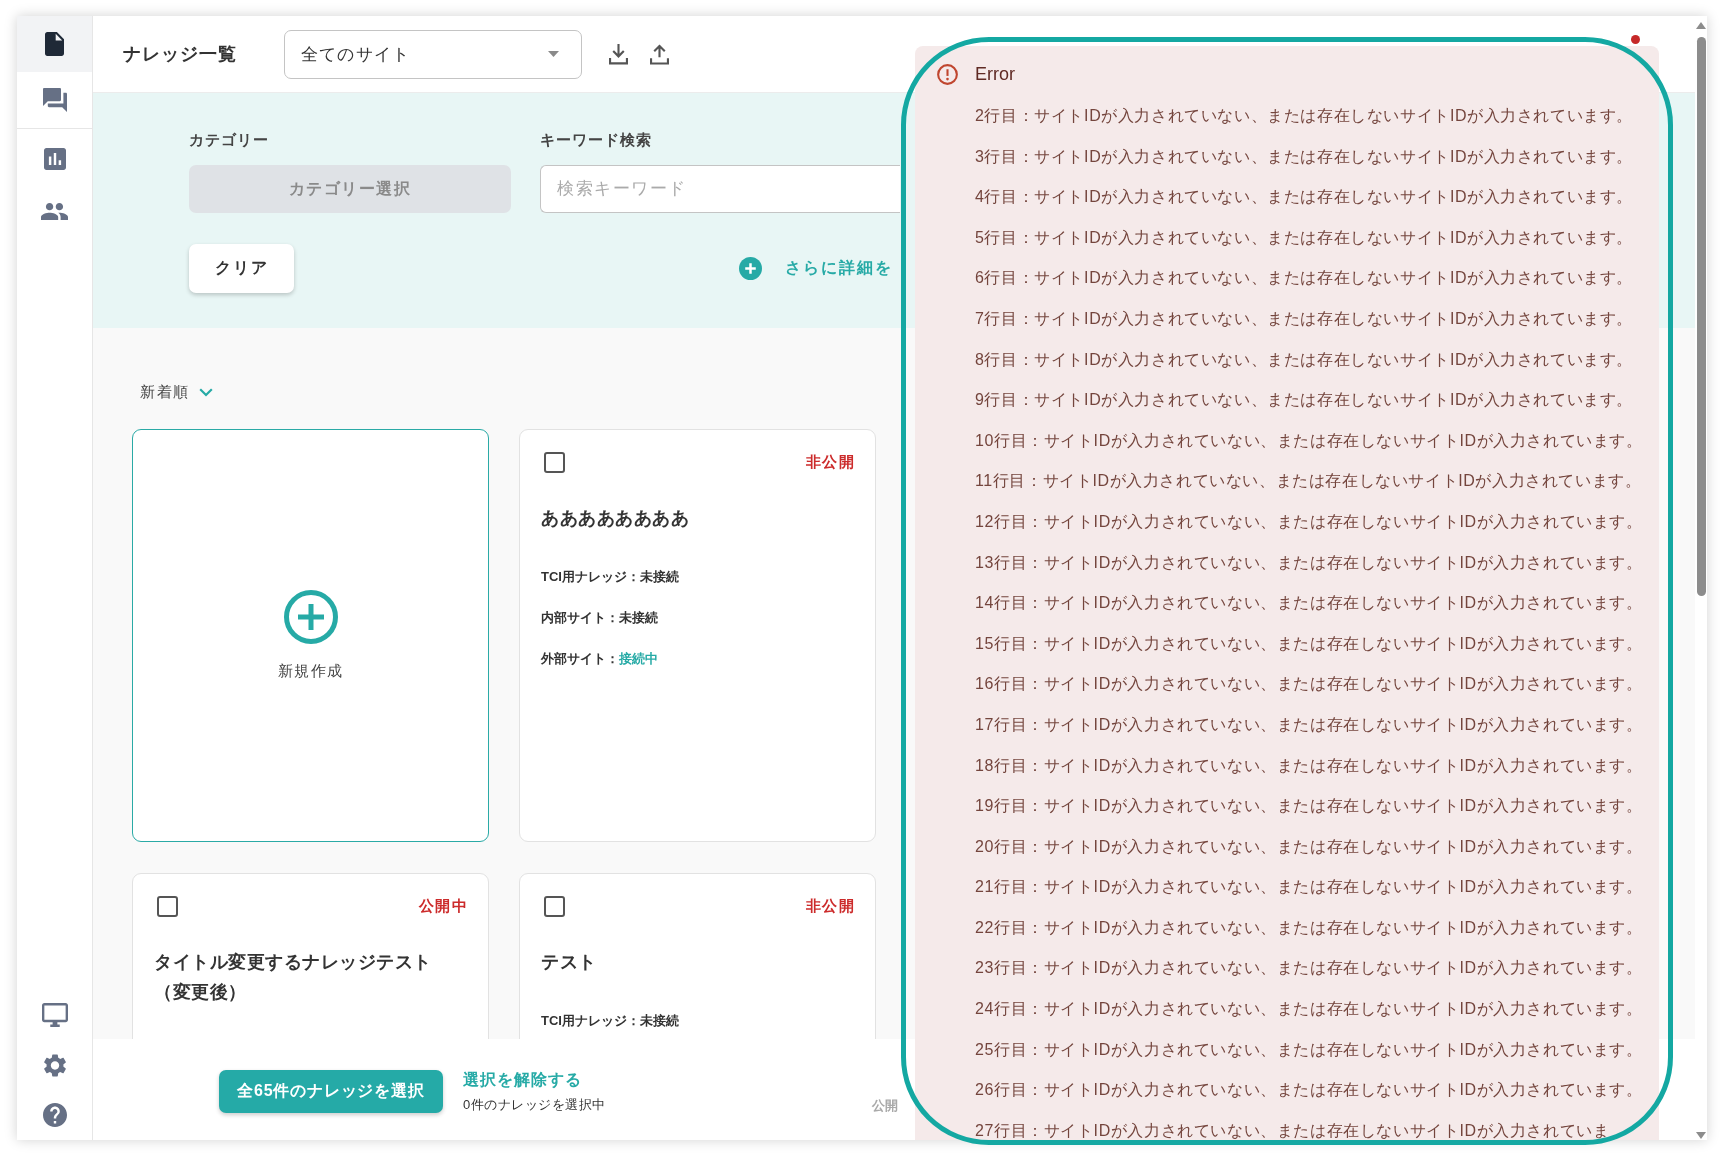 This screenshot has height=1159, width=1722. I want to click on error-message: 14行目：サイトIDが入力されていない、または存在しないサイトIDが入力されています。, so click(1309, 603).